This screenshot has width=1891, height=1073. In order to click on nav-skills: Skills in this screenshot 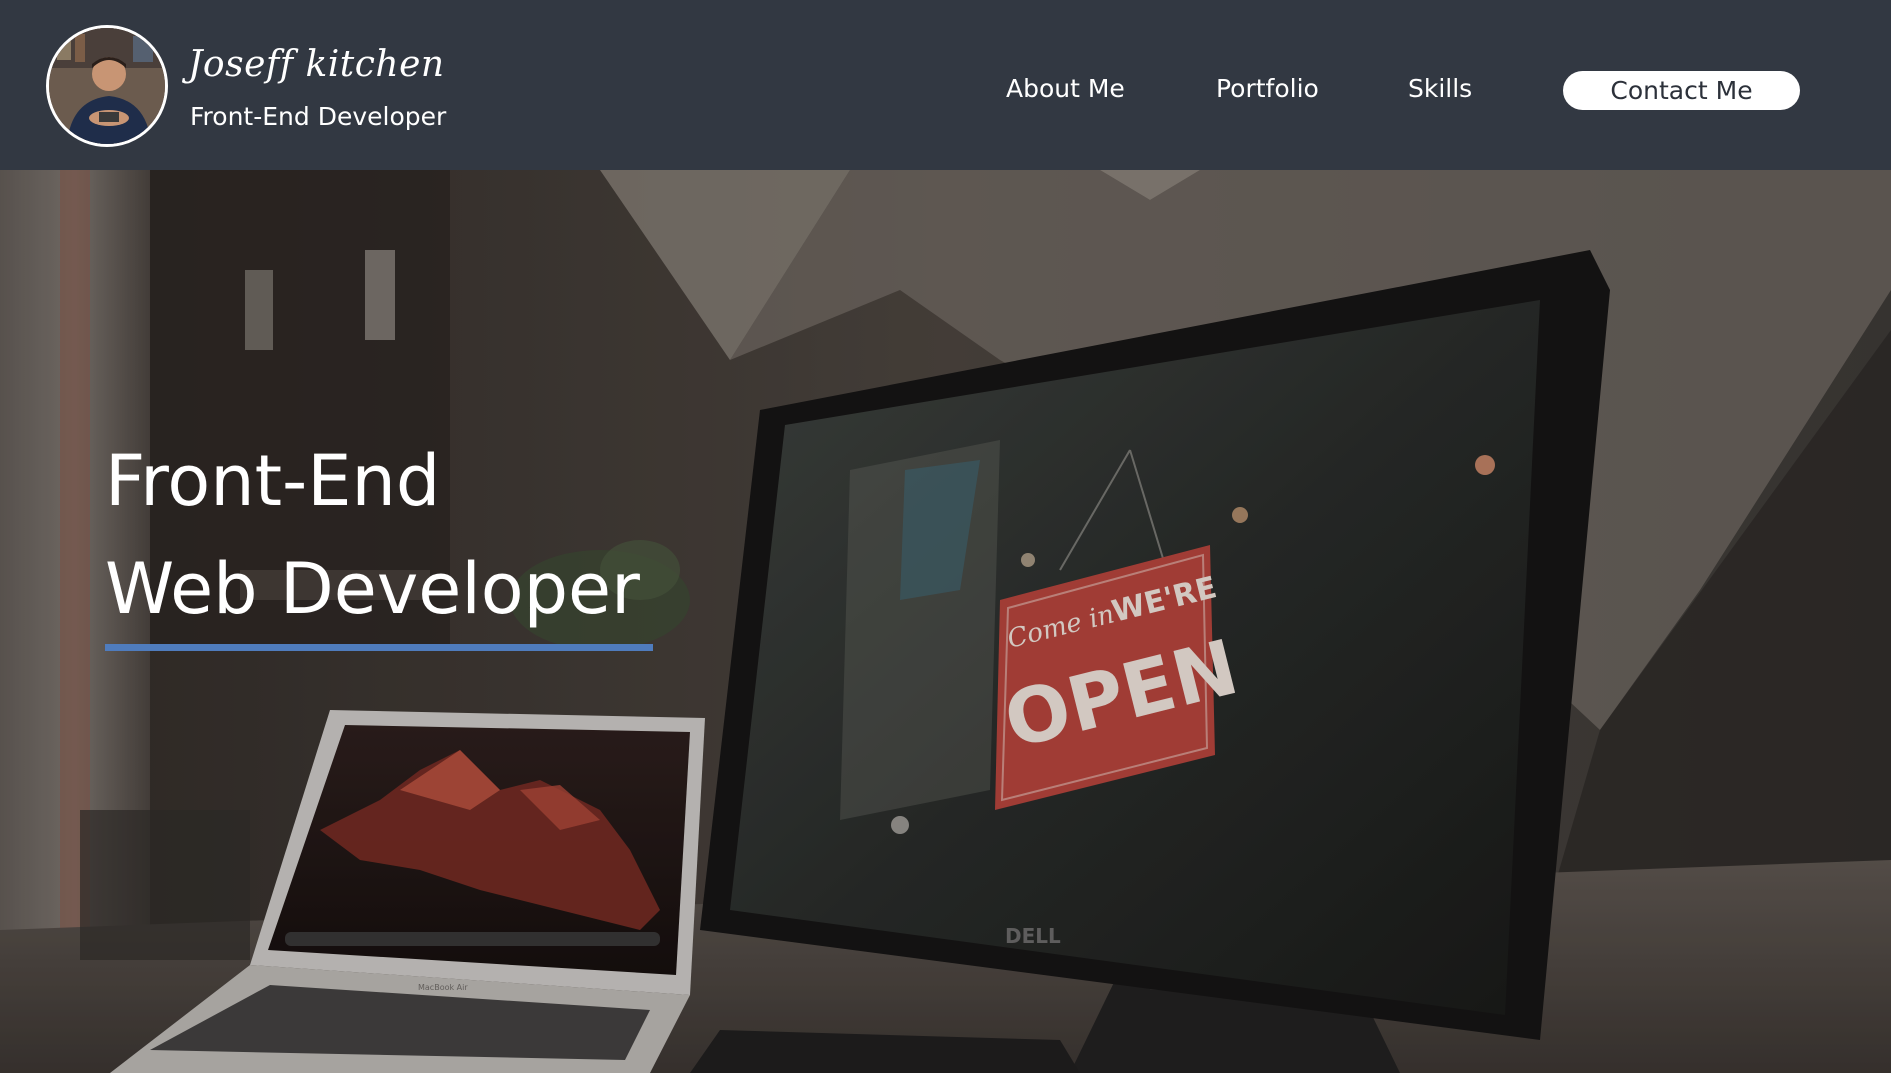, I will do `click(1440, 88)`.